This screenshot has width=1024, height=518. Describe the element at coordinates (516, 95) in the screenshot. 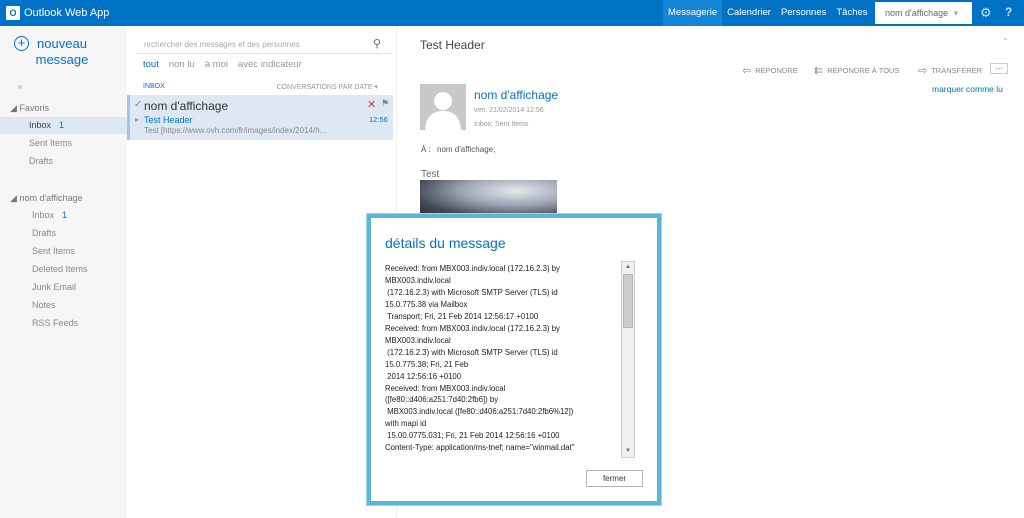

I see `sender-name: nom d'affichage` at that location.